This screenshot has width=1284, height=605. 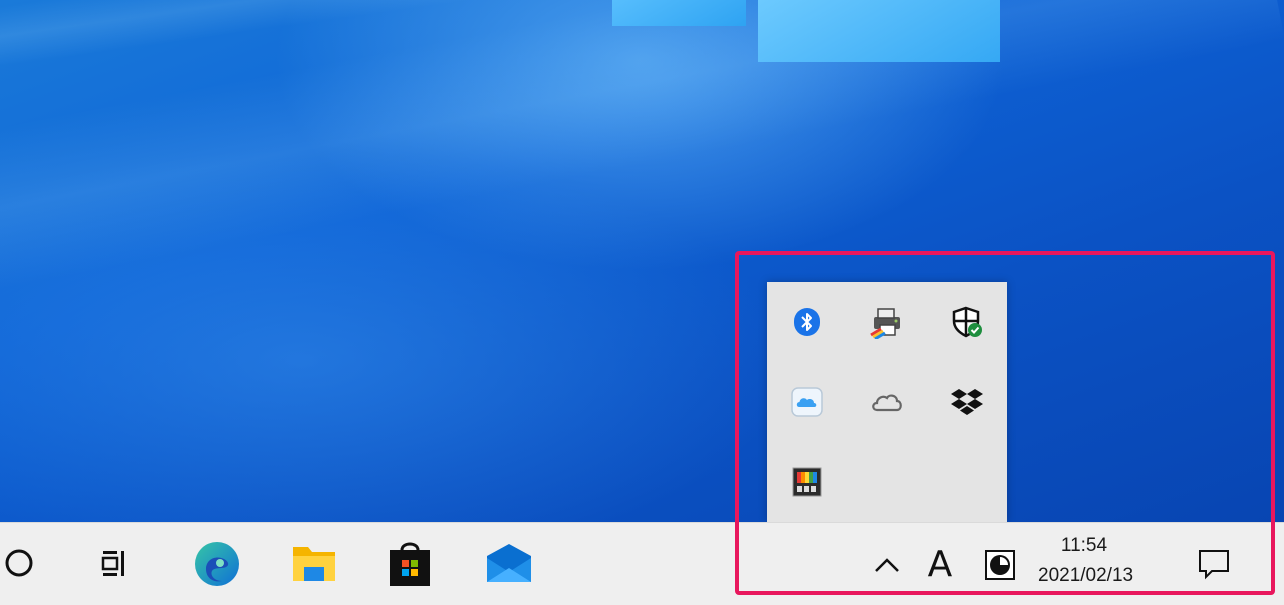 What do you see at coordinates (410, 563) in the screenshot?
I see `microsoft-store-icon` at bounding box center [410, 563].